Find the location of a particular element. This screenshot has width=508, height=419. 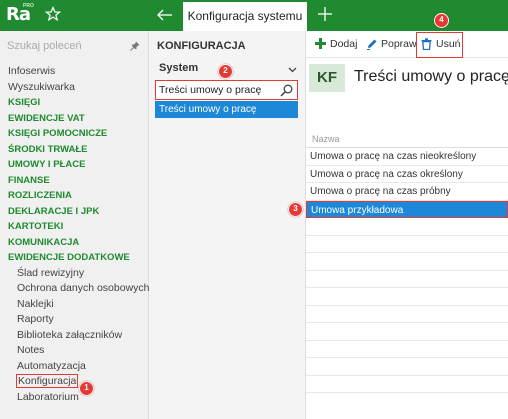

sidebar-item-srodki-trwale: ŚRODKI TRWAŁE is located at coordinates (78, 150).